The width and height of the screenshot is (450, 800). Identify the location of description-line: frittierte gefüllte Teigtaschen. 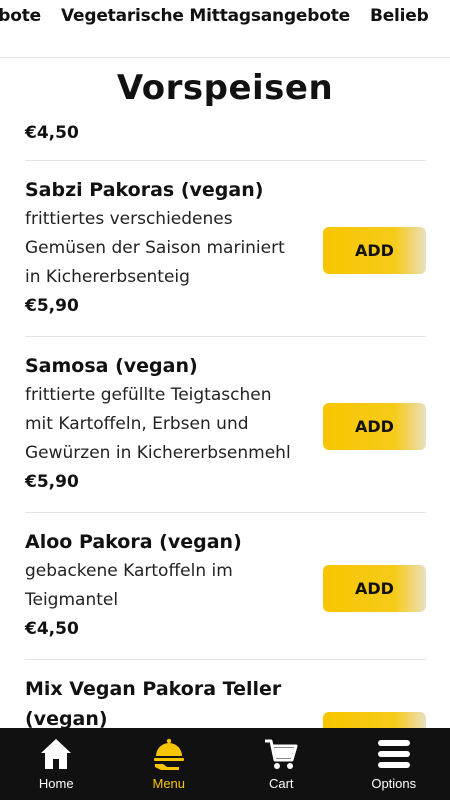
(148, 395).